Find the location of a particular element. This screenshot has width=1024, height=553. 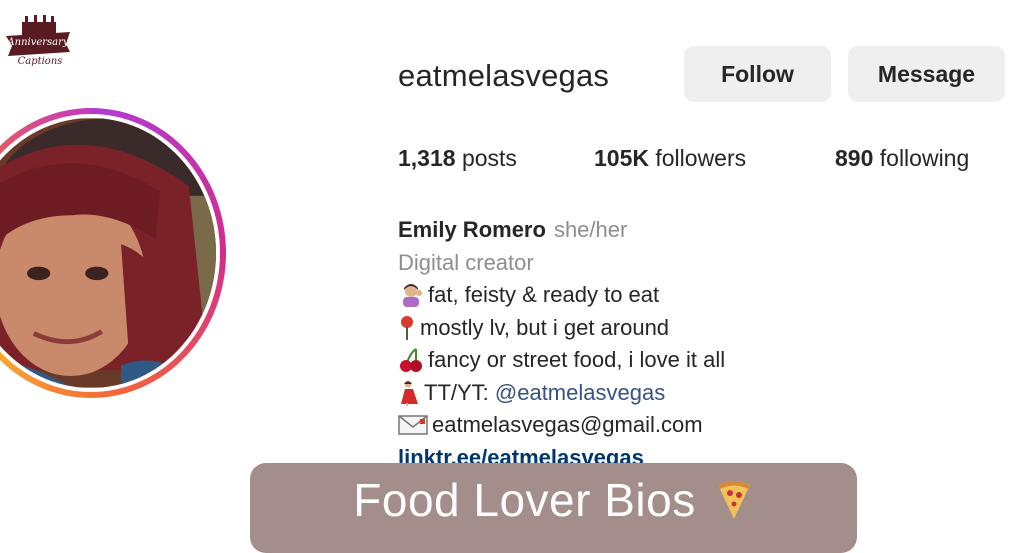

posts-count: 1,318 is located at coordinates (427, 158).